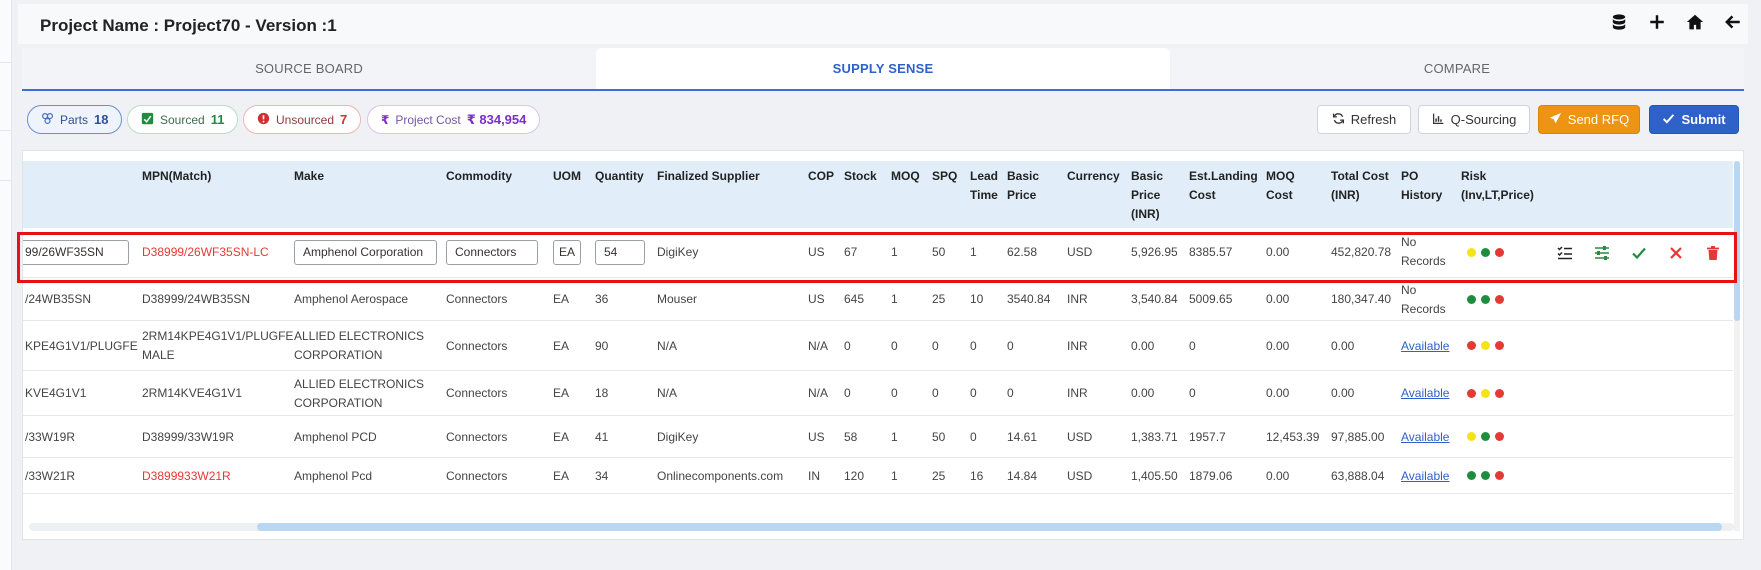 This screenshot has height=570, width=1761. Describe the element at coordinates (76, 252) in the screenshot. I see `mpn-input: 99/26WF35SN` at that location.